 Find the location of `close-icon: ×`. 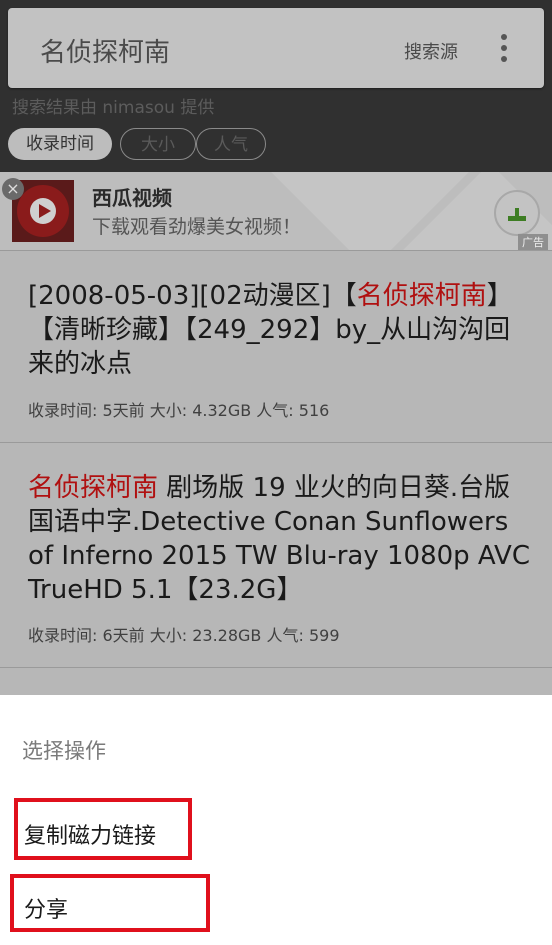

close-icon: × is located at coordinates (13, 189).